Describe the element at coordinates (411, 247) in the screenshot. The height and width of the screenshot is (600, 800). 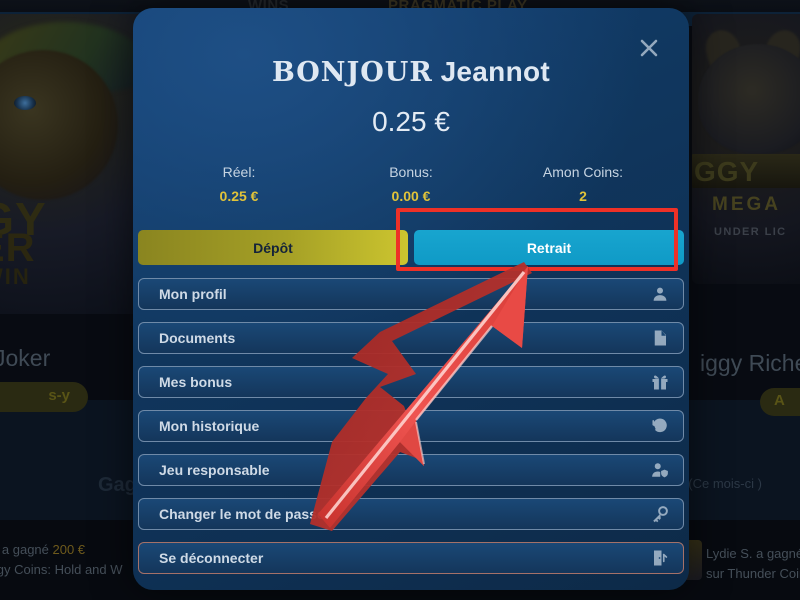
I see `payment-buttons-row: Dépôt Retrait` at that location.